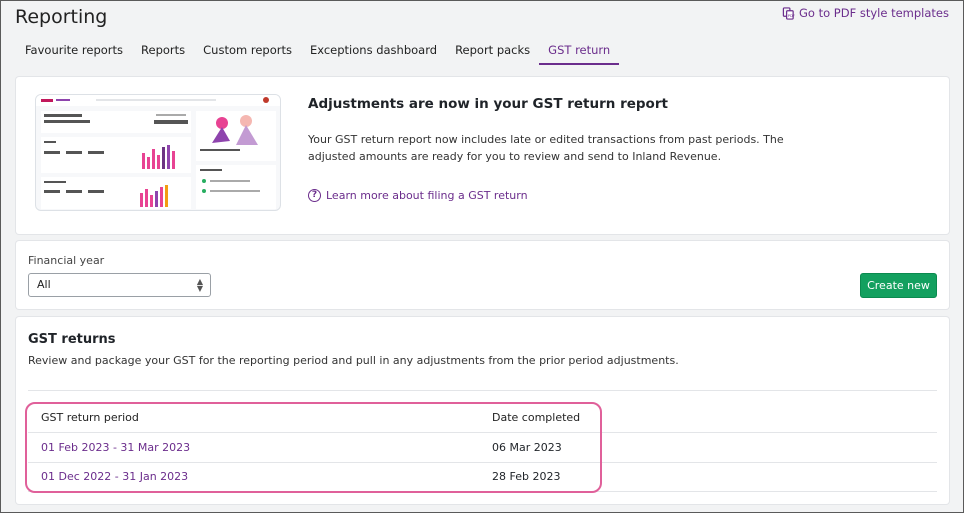 The image size is (964, 513). Describe the element at coordinates (482, 390) in the screenshot. I see `section-divider` at that location.